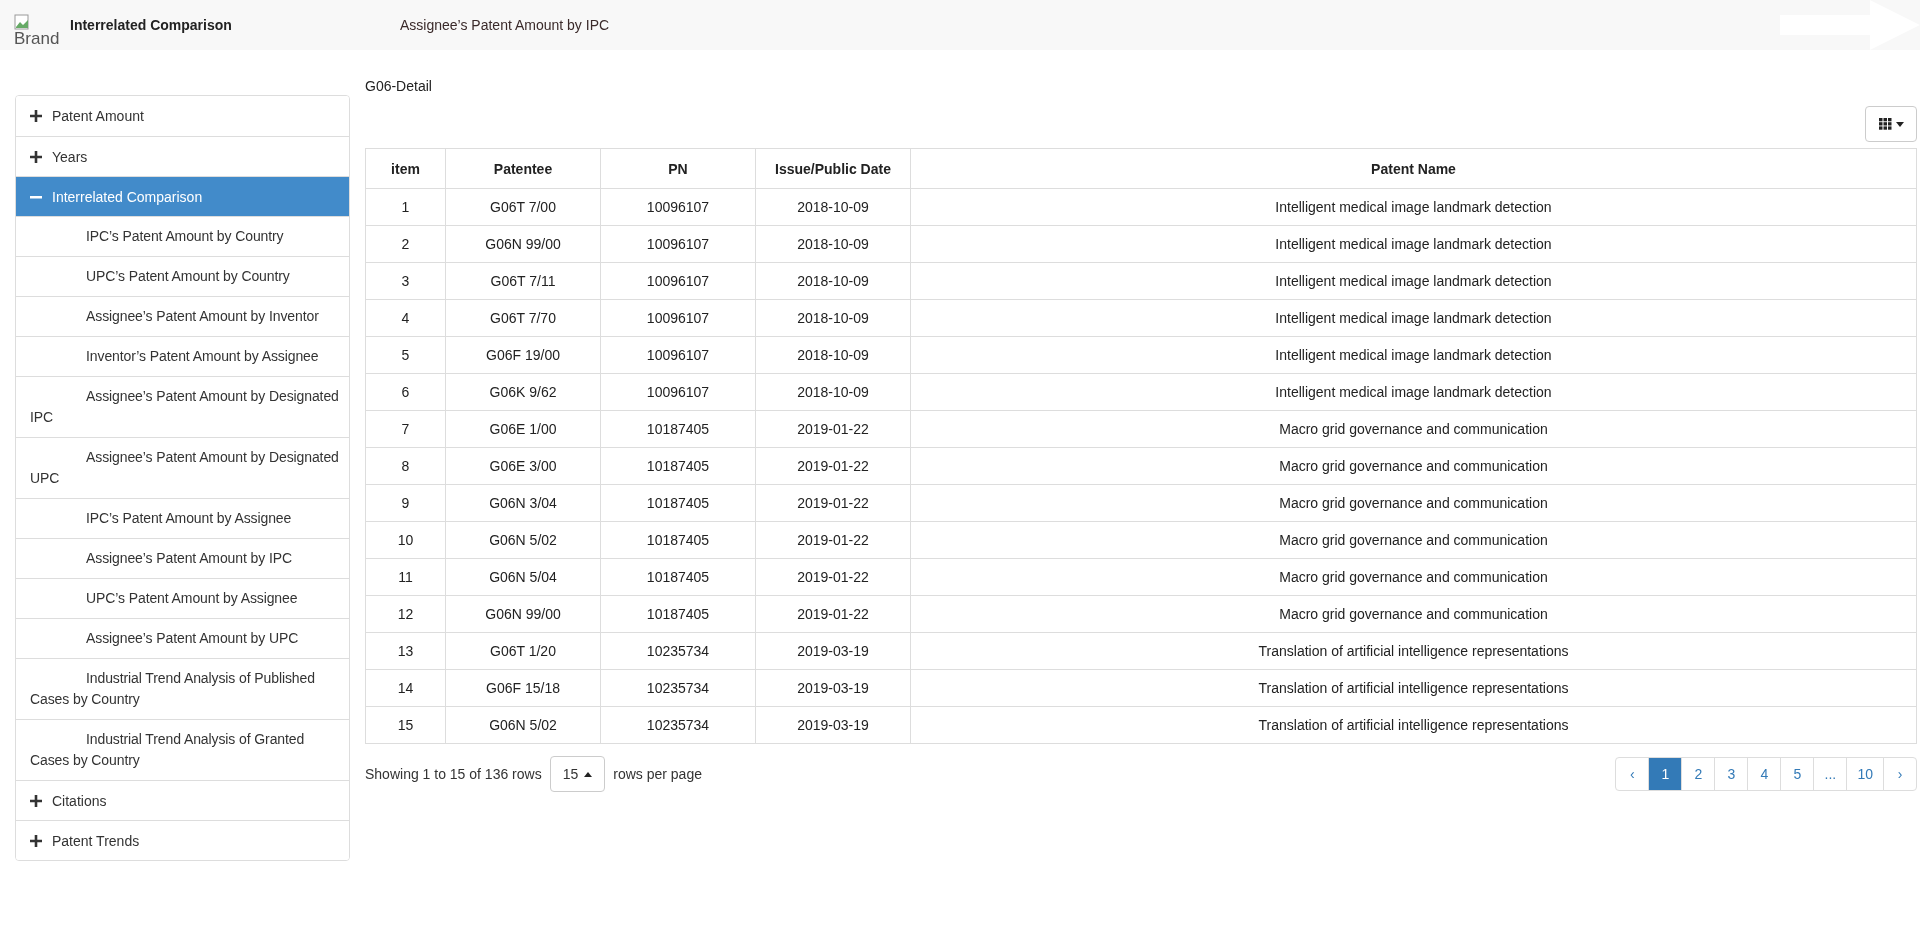  I want to click on column-header: item, so click(405, 168).